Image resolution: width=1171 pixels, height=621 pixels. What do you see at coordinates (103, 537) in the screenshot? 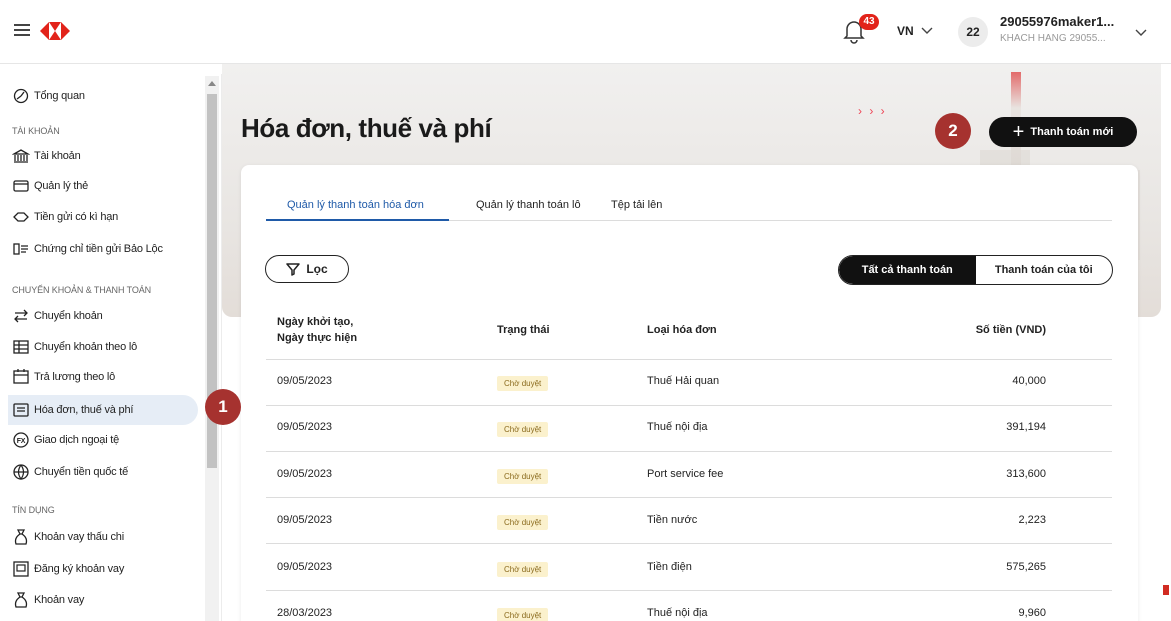
I see `sidebar-item-overdraft: Khoản vay thấu chi` at bounding box center [103, 537].